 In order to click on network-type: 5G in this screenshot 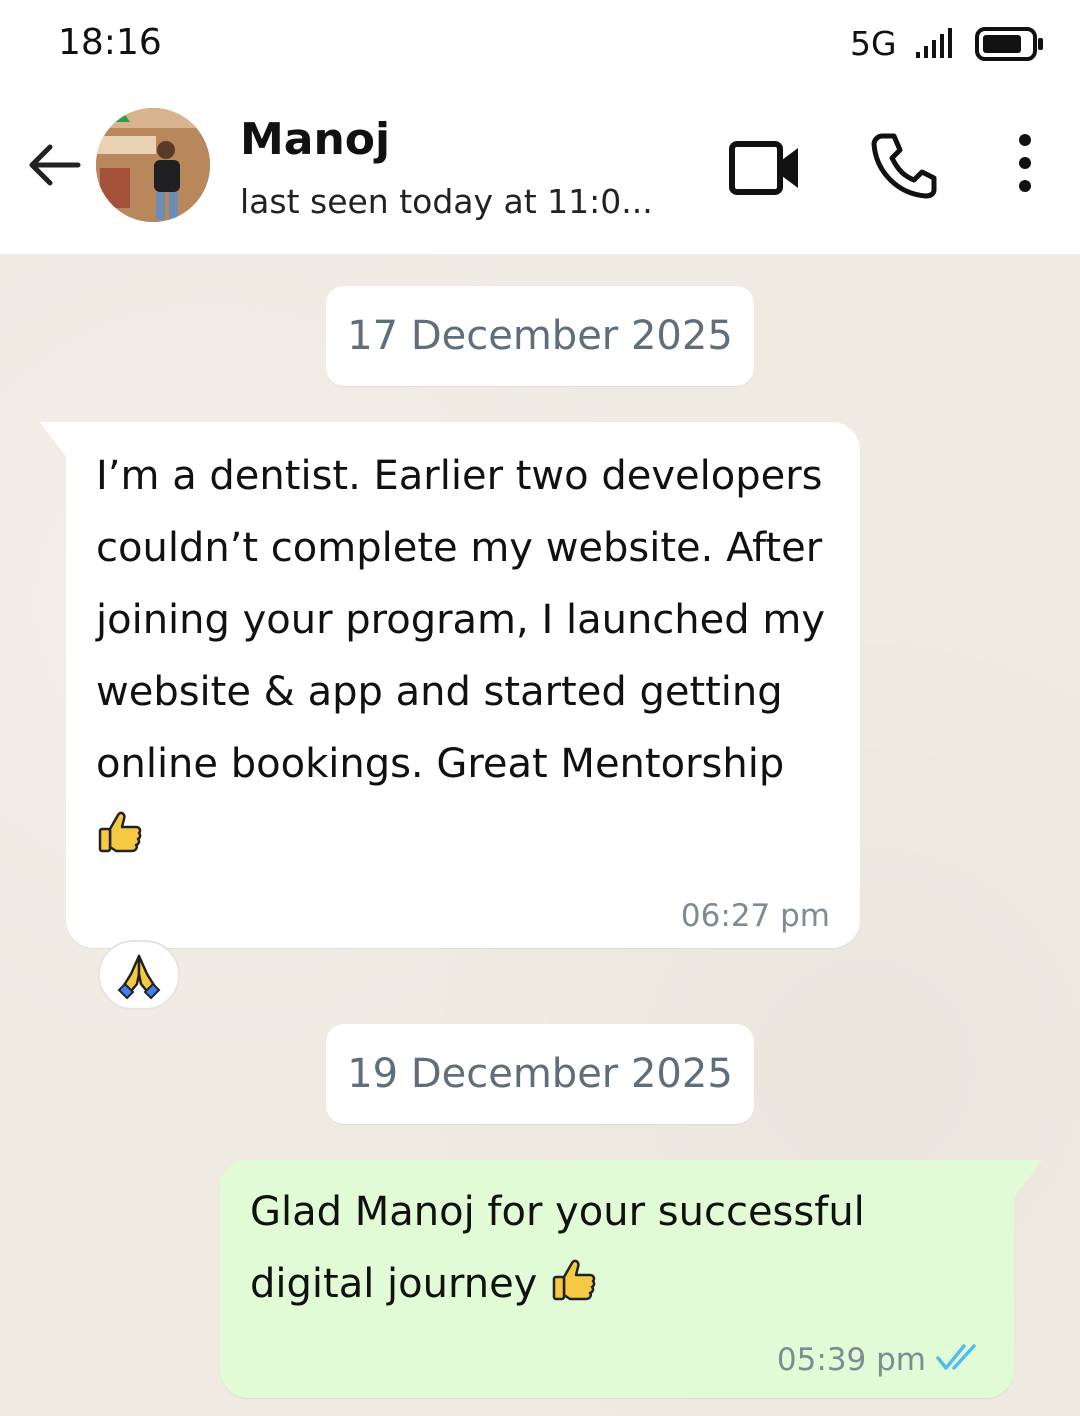, I will do `click(873, 43)`.